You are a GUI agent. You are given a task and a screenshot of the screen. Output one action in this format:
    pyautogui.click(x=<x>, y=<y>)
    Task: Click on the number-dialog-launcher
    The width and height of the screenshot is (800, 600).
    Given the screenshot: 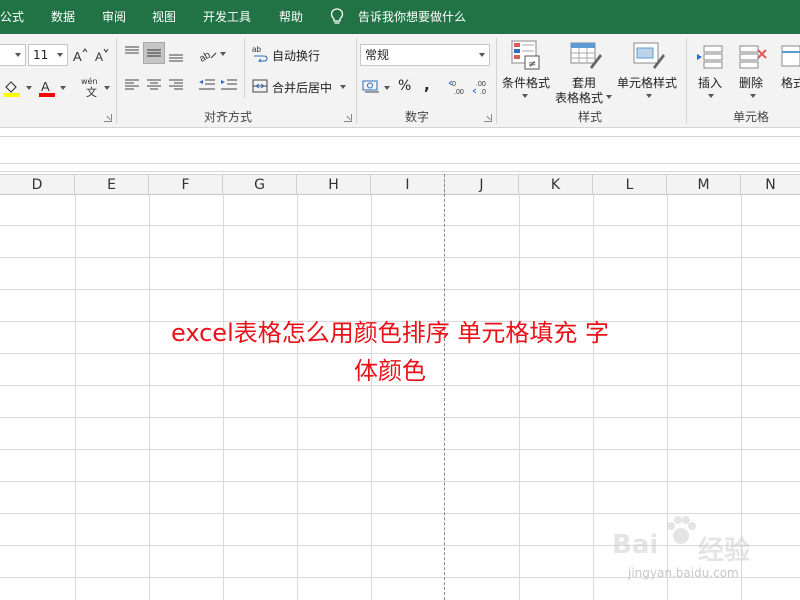 What is the action you would take?
    pyautogui.click(x=488, y=118)
    